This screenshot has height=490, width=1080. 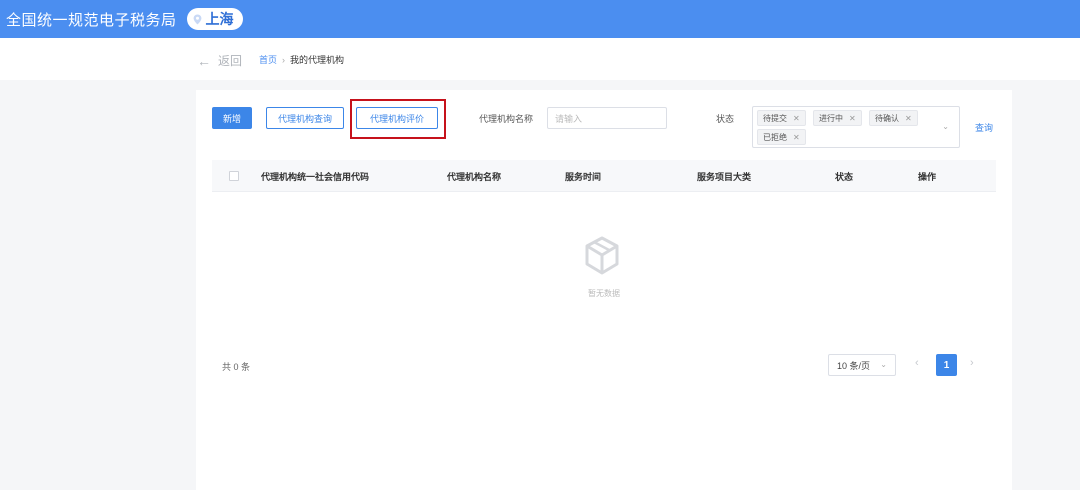 I want to click on column-header: 状态, so click(x=844, y=177).